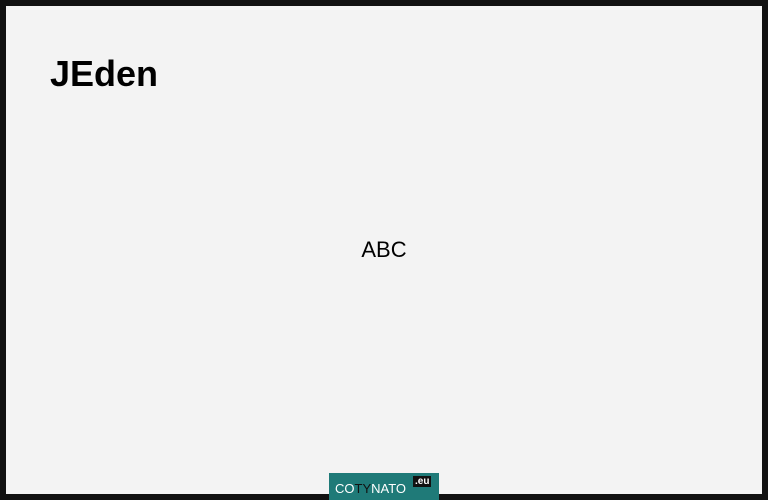  I want to click on logo-text-co: CO, so click(345, 488).